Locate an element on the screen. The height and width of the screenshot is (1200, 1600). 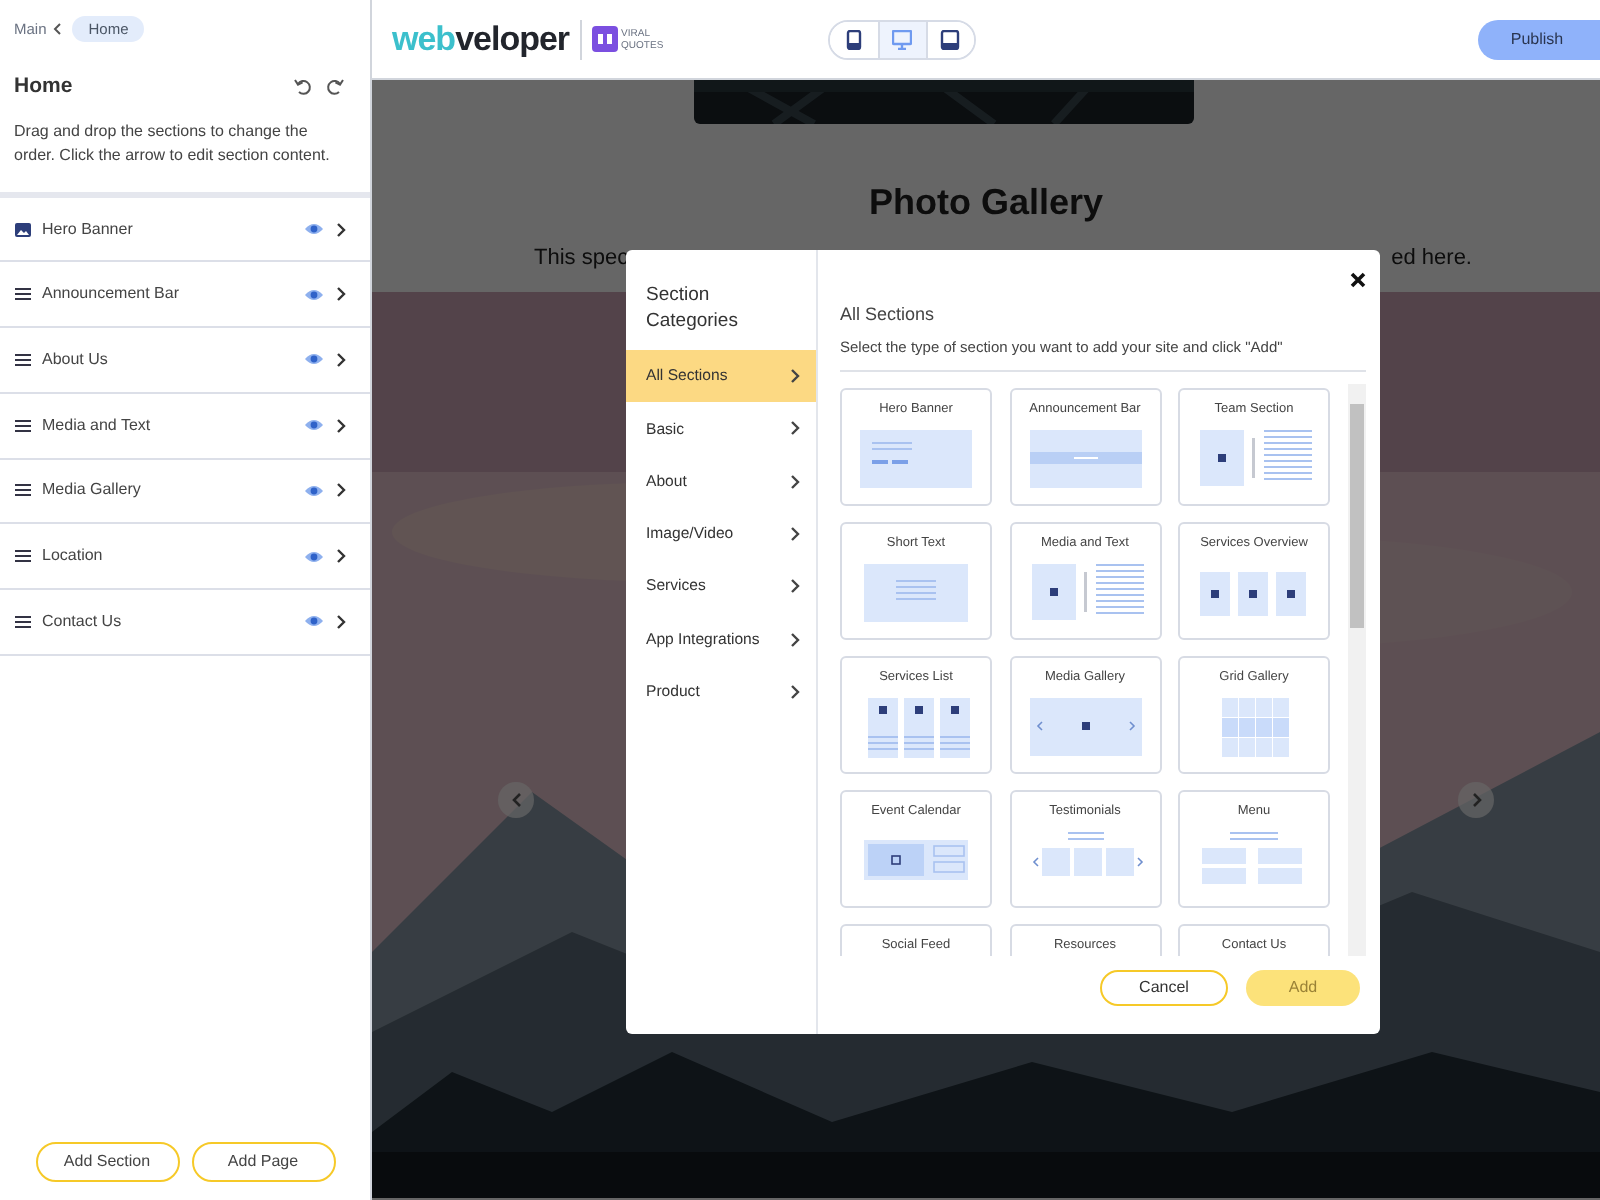
paragraph-text: ed here. is located at coordinates (1431, 259).